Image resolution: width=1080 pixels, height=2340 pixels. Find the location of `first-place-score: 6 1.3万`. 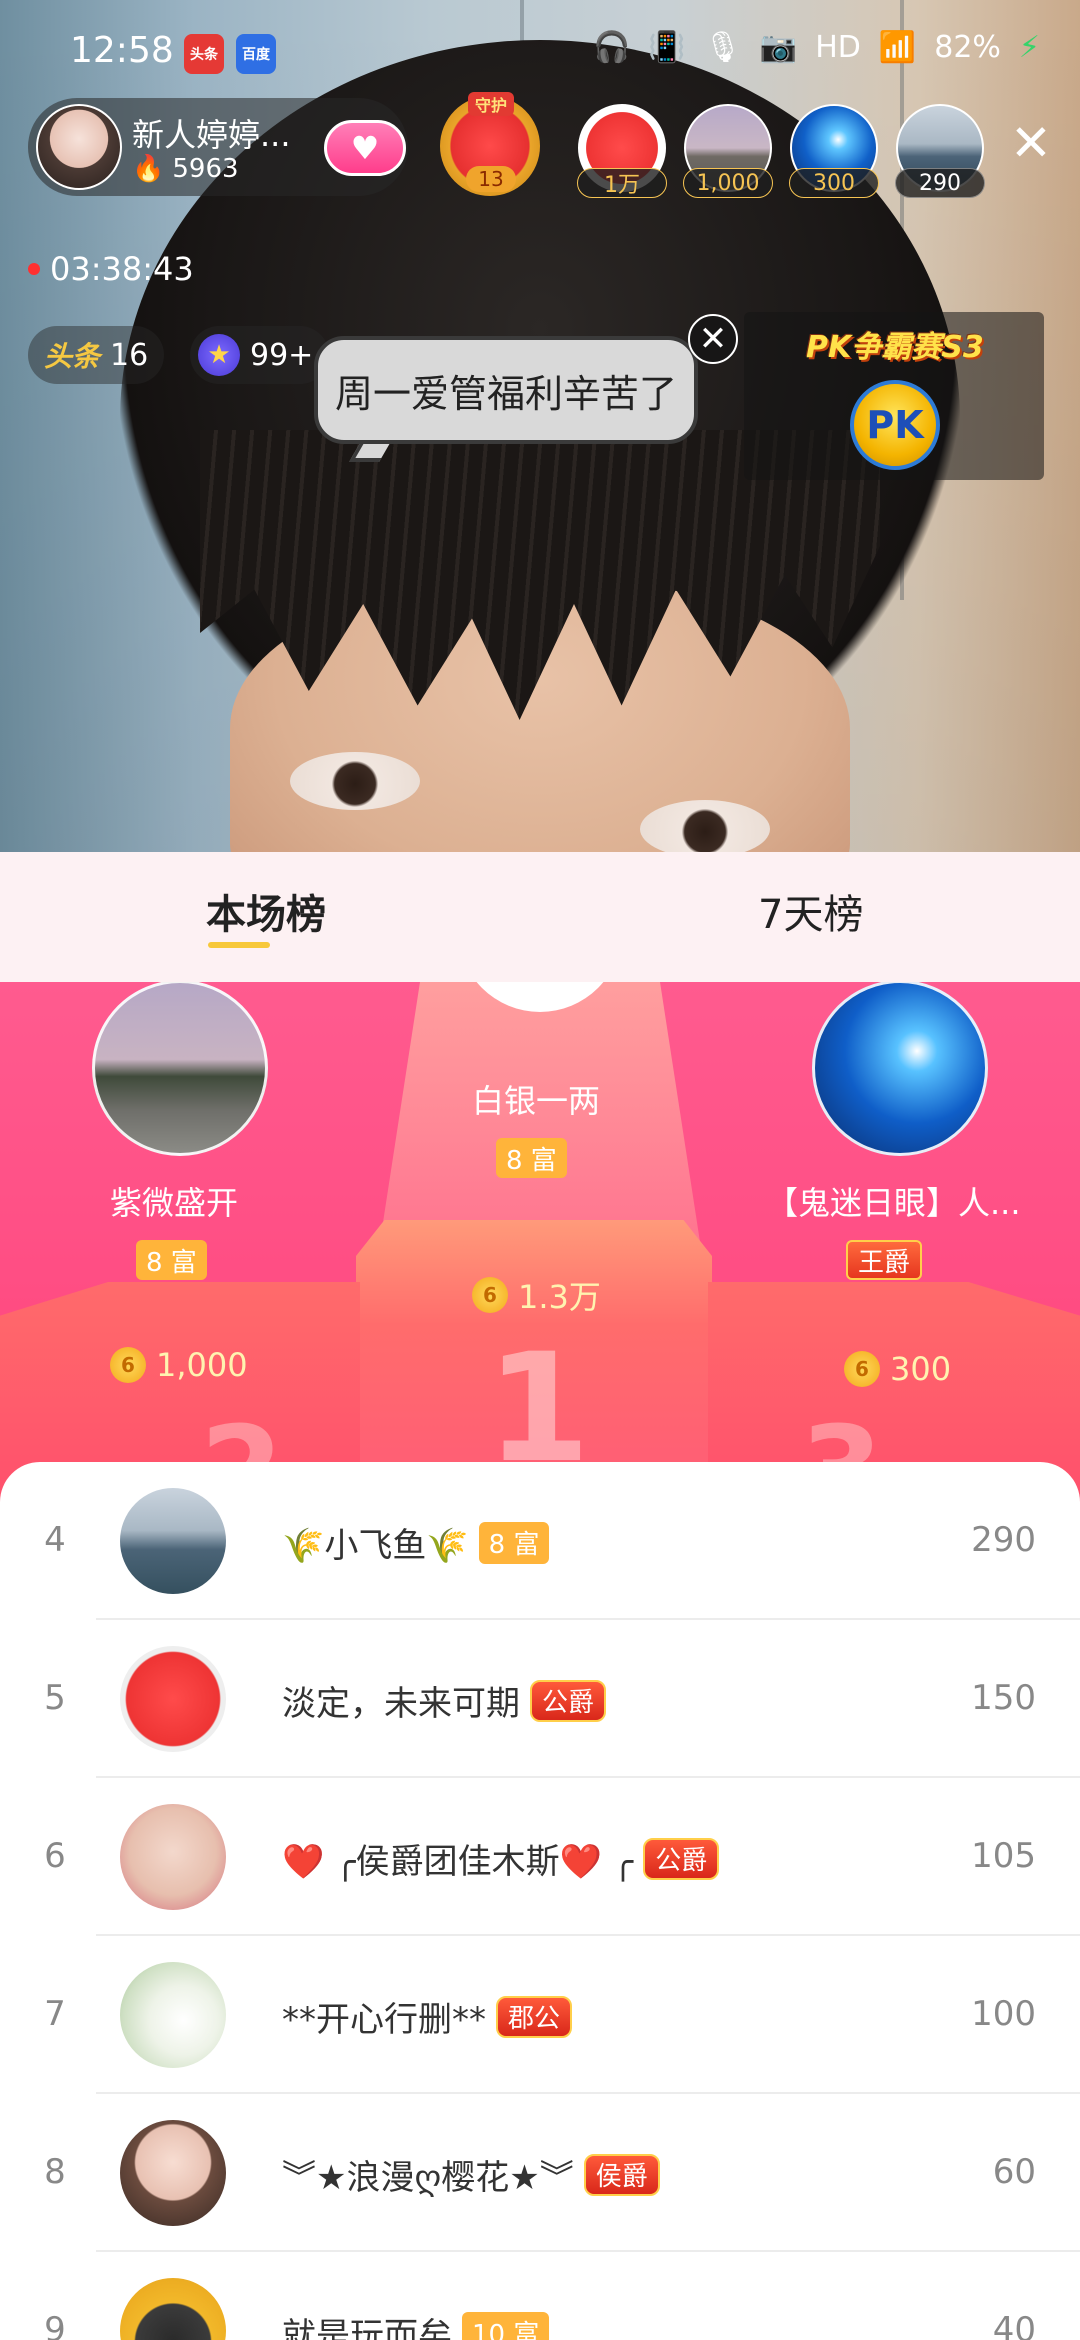

first-place-score: 6 1.3万 is located at coordinates (536, 1295).